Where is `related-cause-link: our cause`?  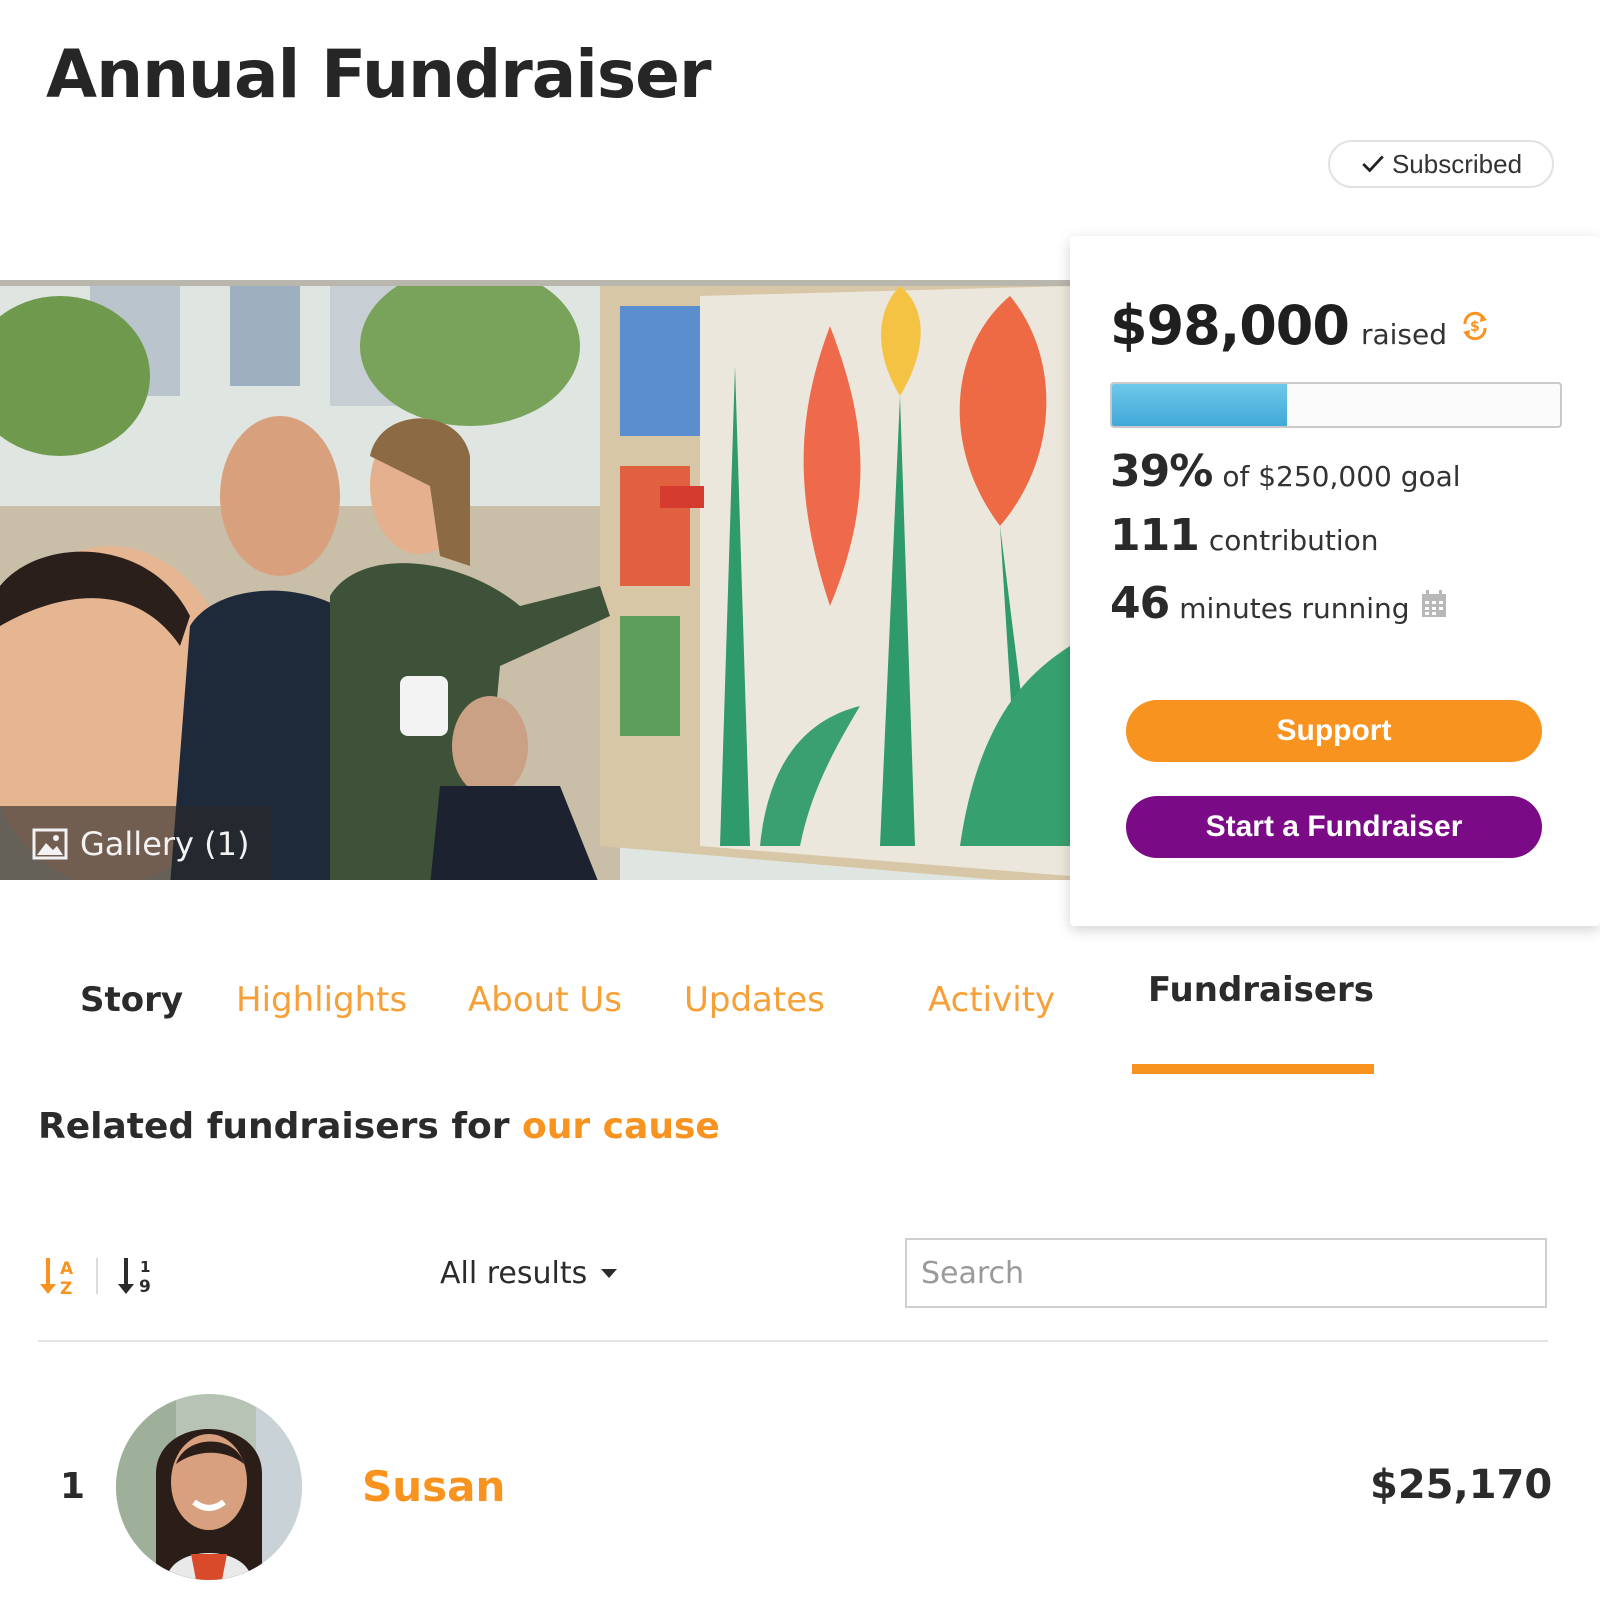 related-cause-link: our cause is located at coordinates (621, 1126).